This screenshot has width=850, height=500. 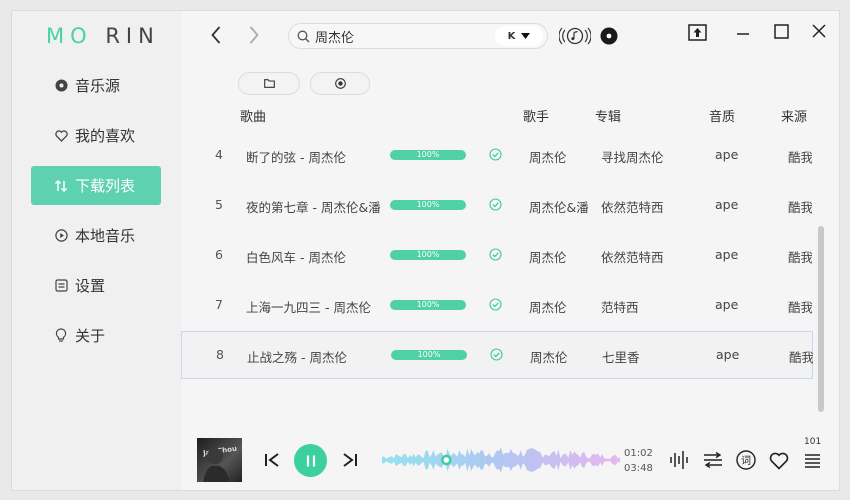 I want to click on sidebar-item-favorites: 我的喜欢, so click(x=96, y=135).